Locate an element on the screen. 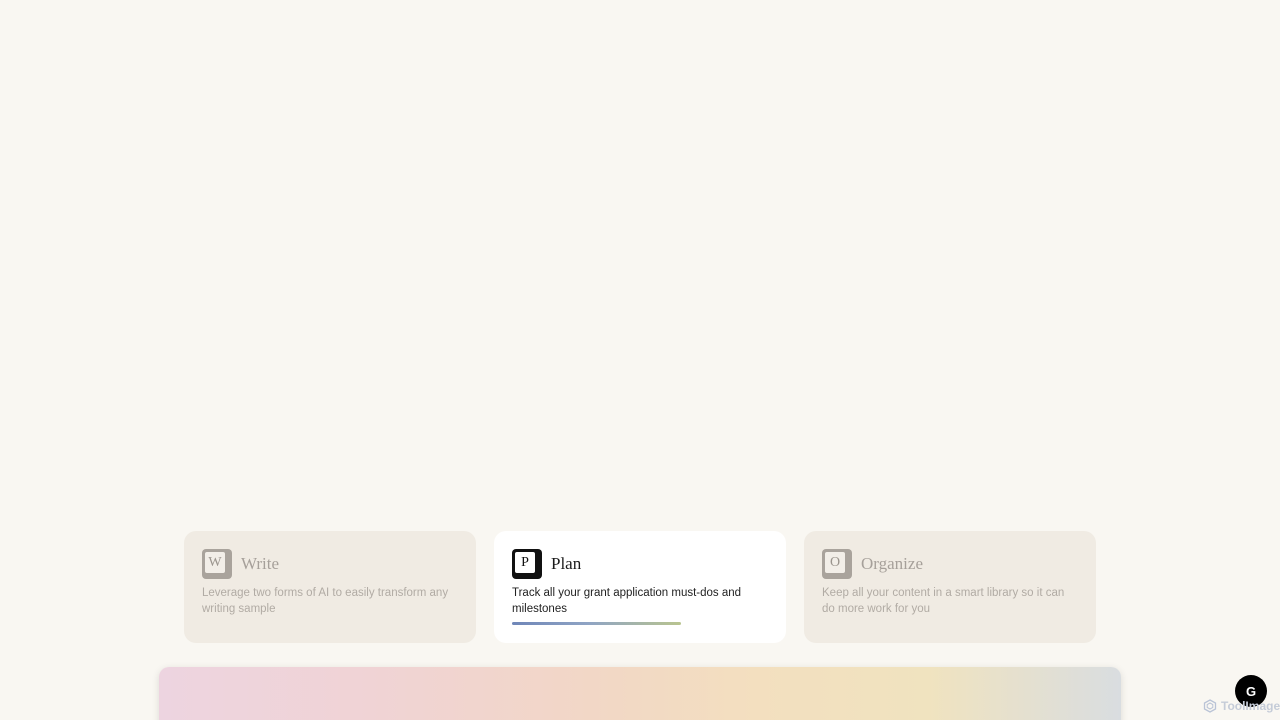 This screenshot has height=720, width=1280. keycap-letter: O is located at coordinates (835, 562).